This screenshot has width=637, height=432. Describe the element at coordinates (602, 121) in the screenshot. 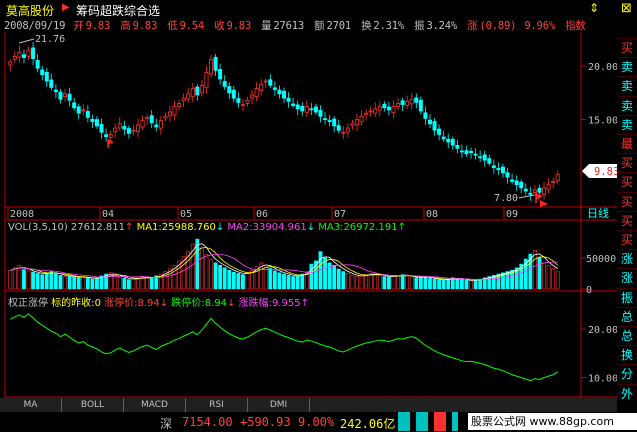

I see `y-tick-label: 15.00` at that location.